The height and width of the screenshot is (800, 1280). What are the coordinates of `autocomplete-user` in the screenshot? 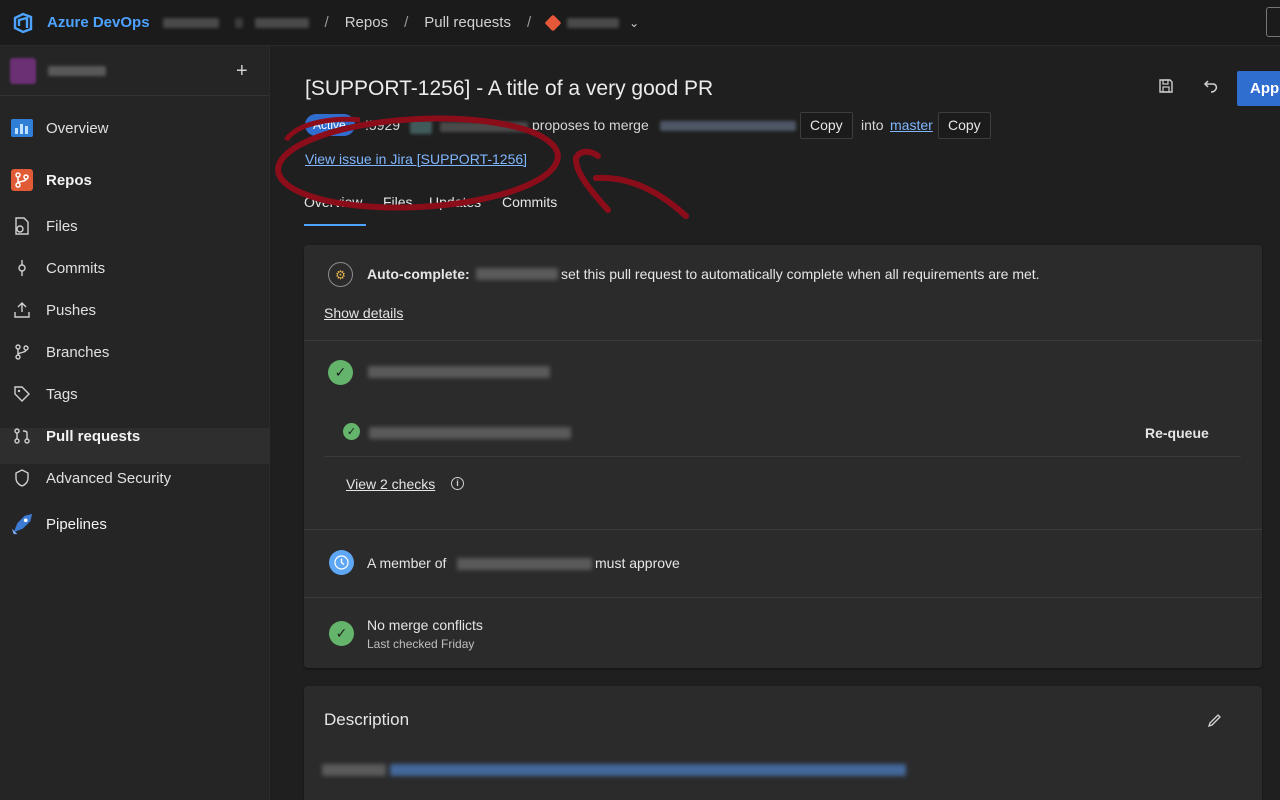 It's located at (517, 274).